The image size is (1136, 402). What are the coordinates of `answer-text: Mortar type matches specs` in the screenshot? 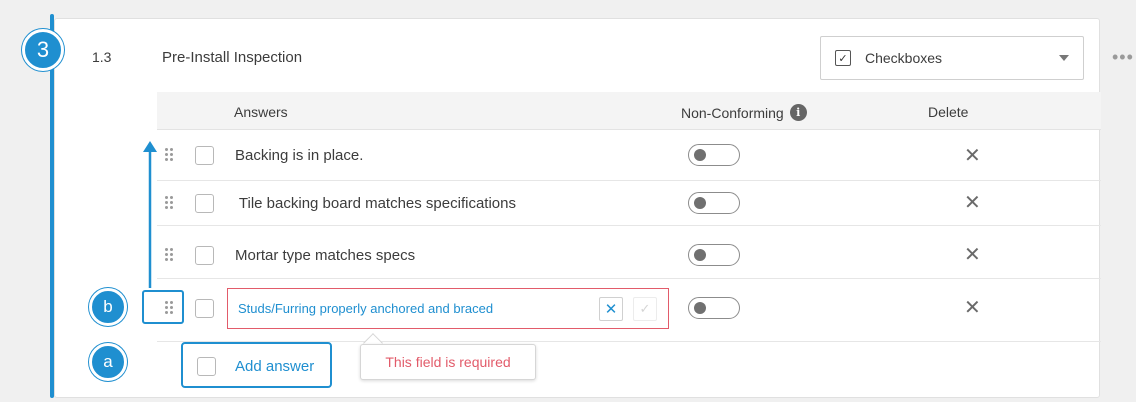 It's located at (325, 255).